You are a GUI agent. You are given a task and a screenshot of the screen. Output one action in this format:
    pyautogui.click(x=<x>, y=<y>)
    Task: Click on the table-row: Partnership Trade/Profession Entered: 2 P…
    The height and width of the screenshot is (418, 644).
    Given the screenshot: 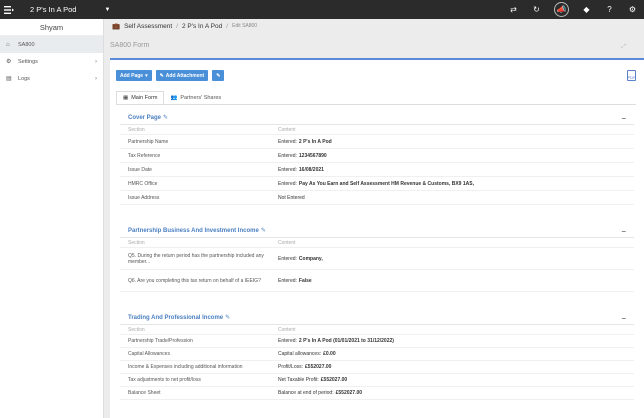 What is the action you would take?
    pyautogui.click(x=377, y=341)
    